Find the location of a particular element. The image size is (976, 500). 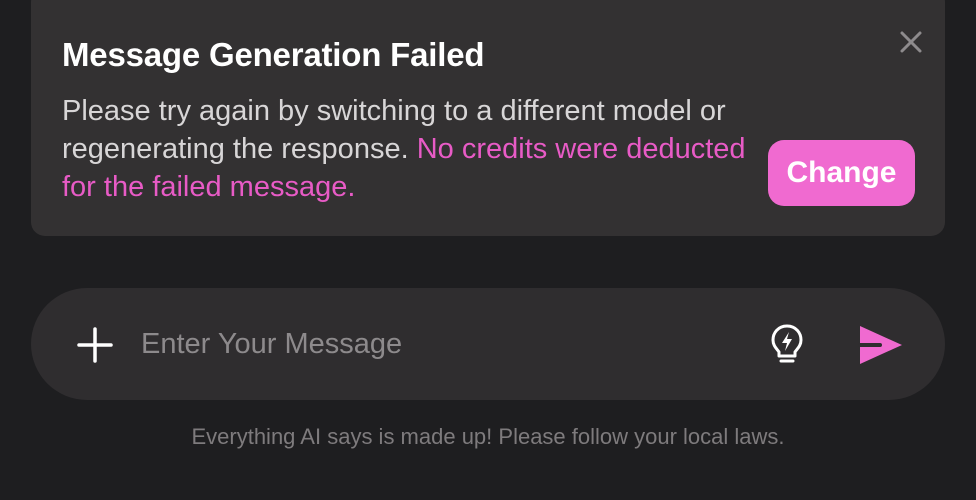

change-model-button: Change is located at coordinates (841, 173).